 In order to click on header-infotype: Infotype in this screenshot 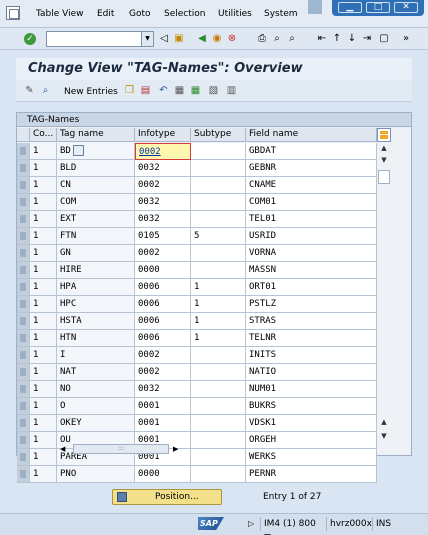, I will do `click(163, 135)`.